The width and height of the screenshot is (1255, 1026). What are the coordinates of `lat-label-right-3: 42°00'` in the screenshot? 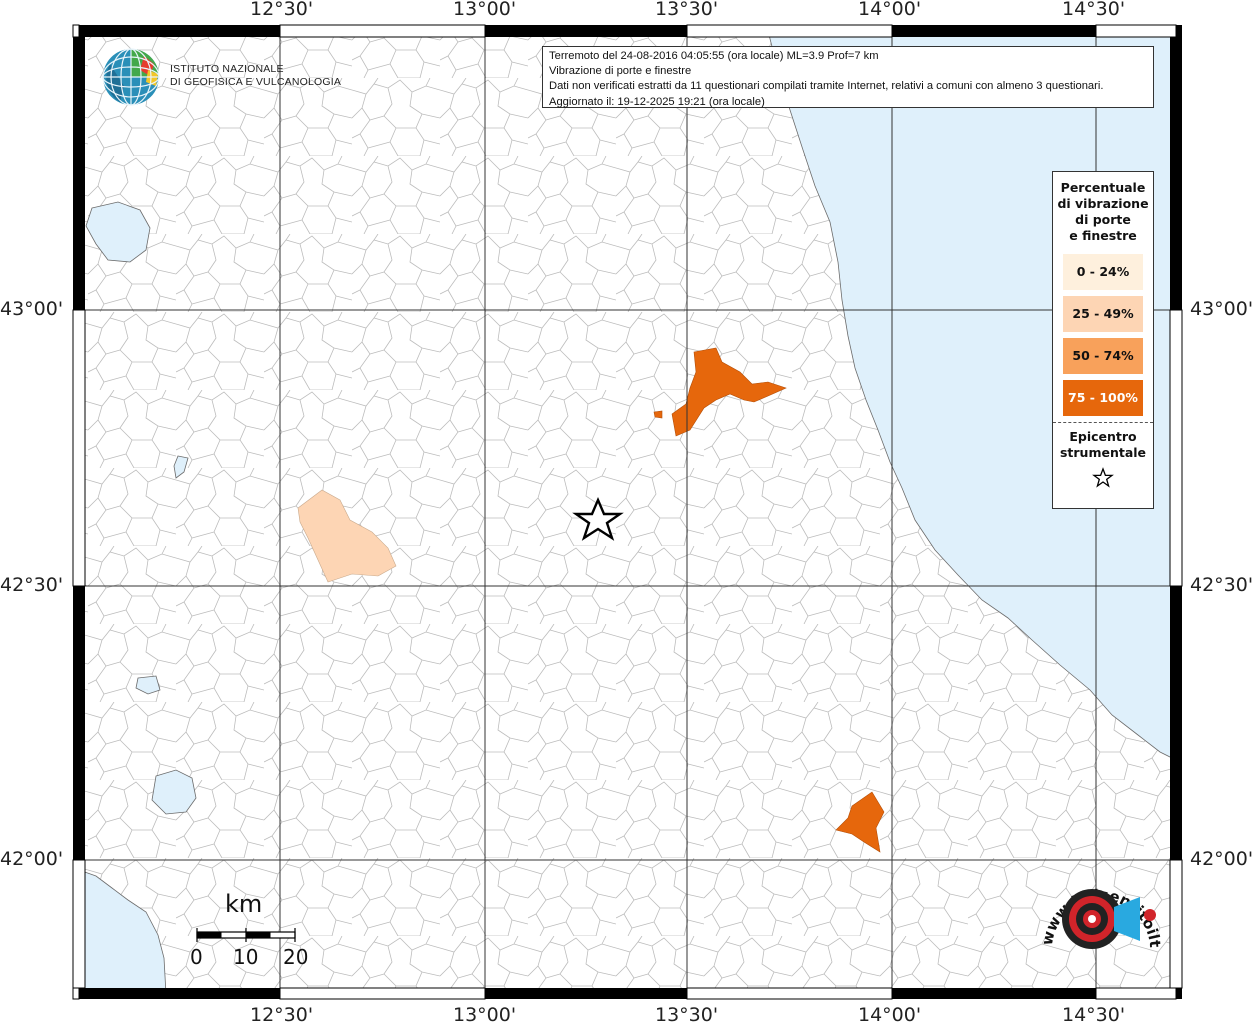 It's located at (1222, 859).